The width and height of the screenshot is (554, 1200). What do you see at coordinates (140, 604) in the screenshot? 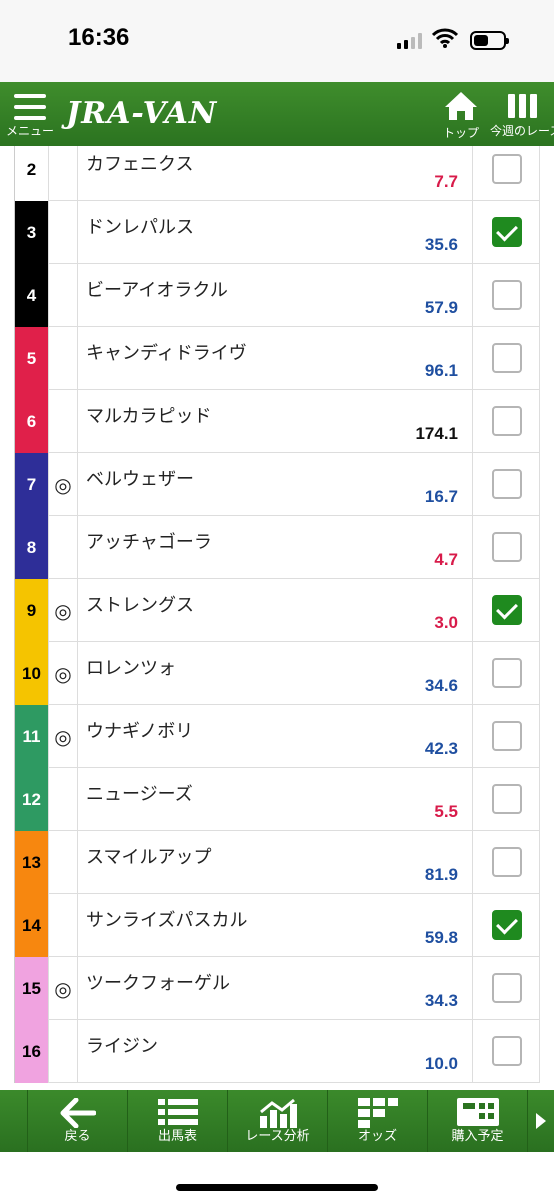
I see `horse-name: ストレングス` at bounding box center [140, 604].